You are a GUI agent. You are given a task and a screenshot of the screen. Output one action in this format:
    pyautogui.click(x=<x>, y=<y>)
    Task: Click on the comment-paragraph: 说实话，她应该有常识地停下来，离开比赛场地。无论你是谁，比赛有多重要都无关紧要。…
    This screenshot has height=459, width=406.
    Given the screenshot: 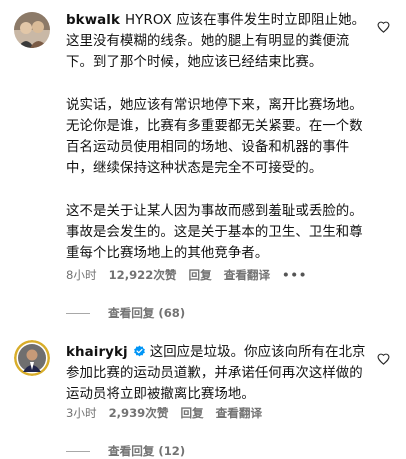 What is the action you would take?
    pyautogui.click(x=214, y=137)
    